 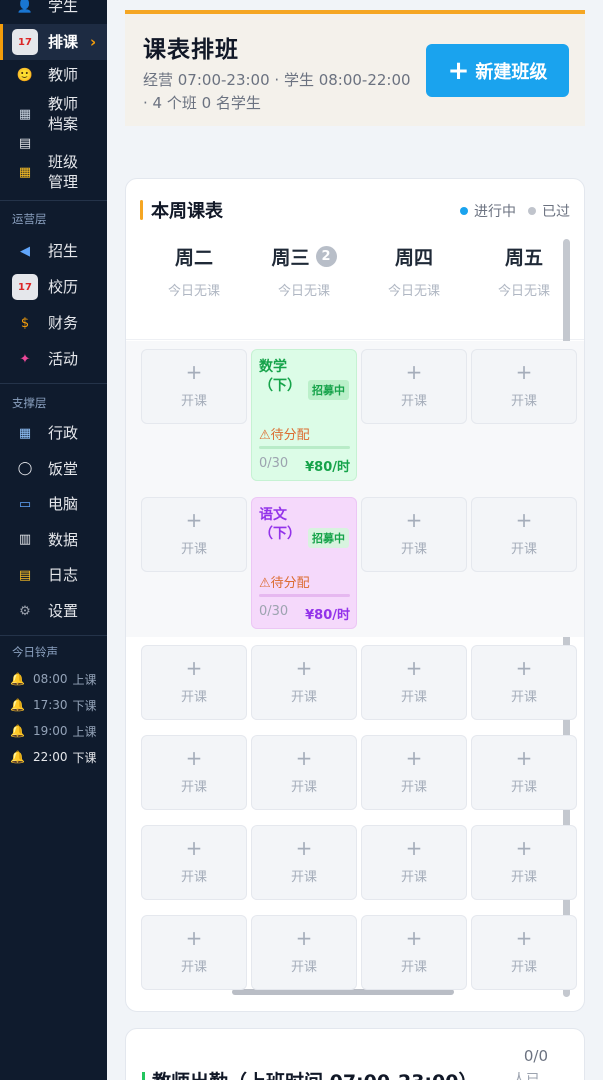 I want to click on plate-icon: ◯, so click(x=25, y=468).